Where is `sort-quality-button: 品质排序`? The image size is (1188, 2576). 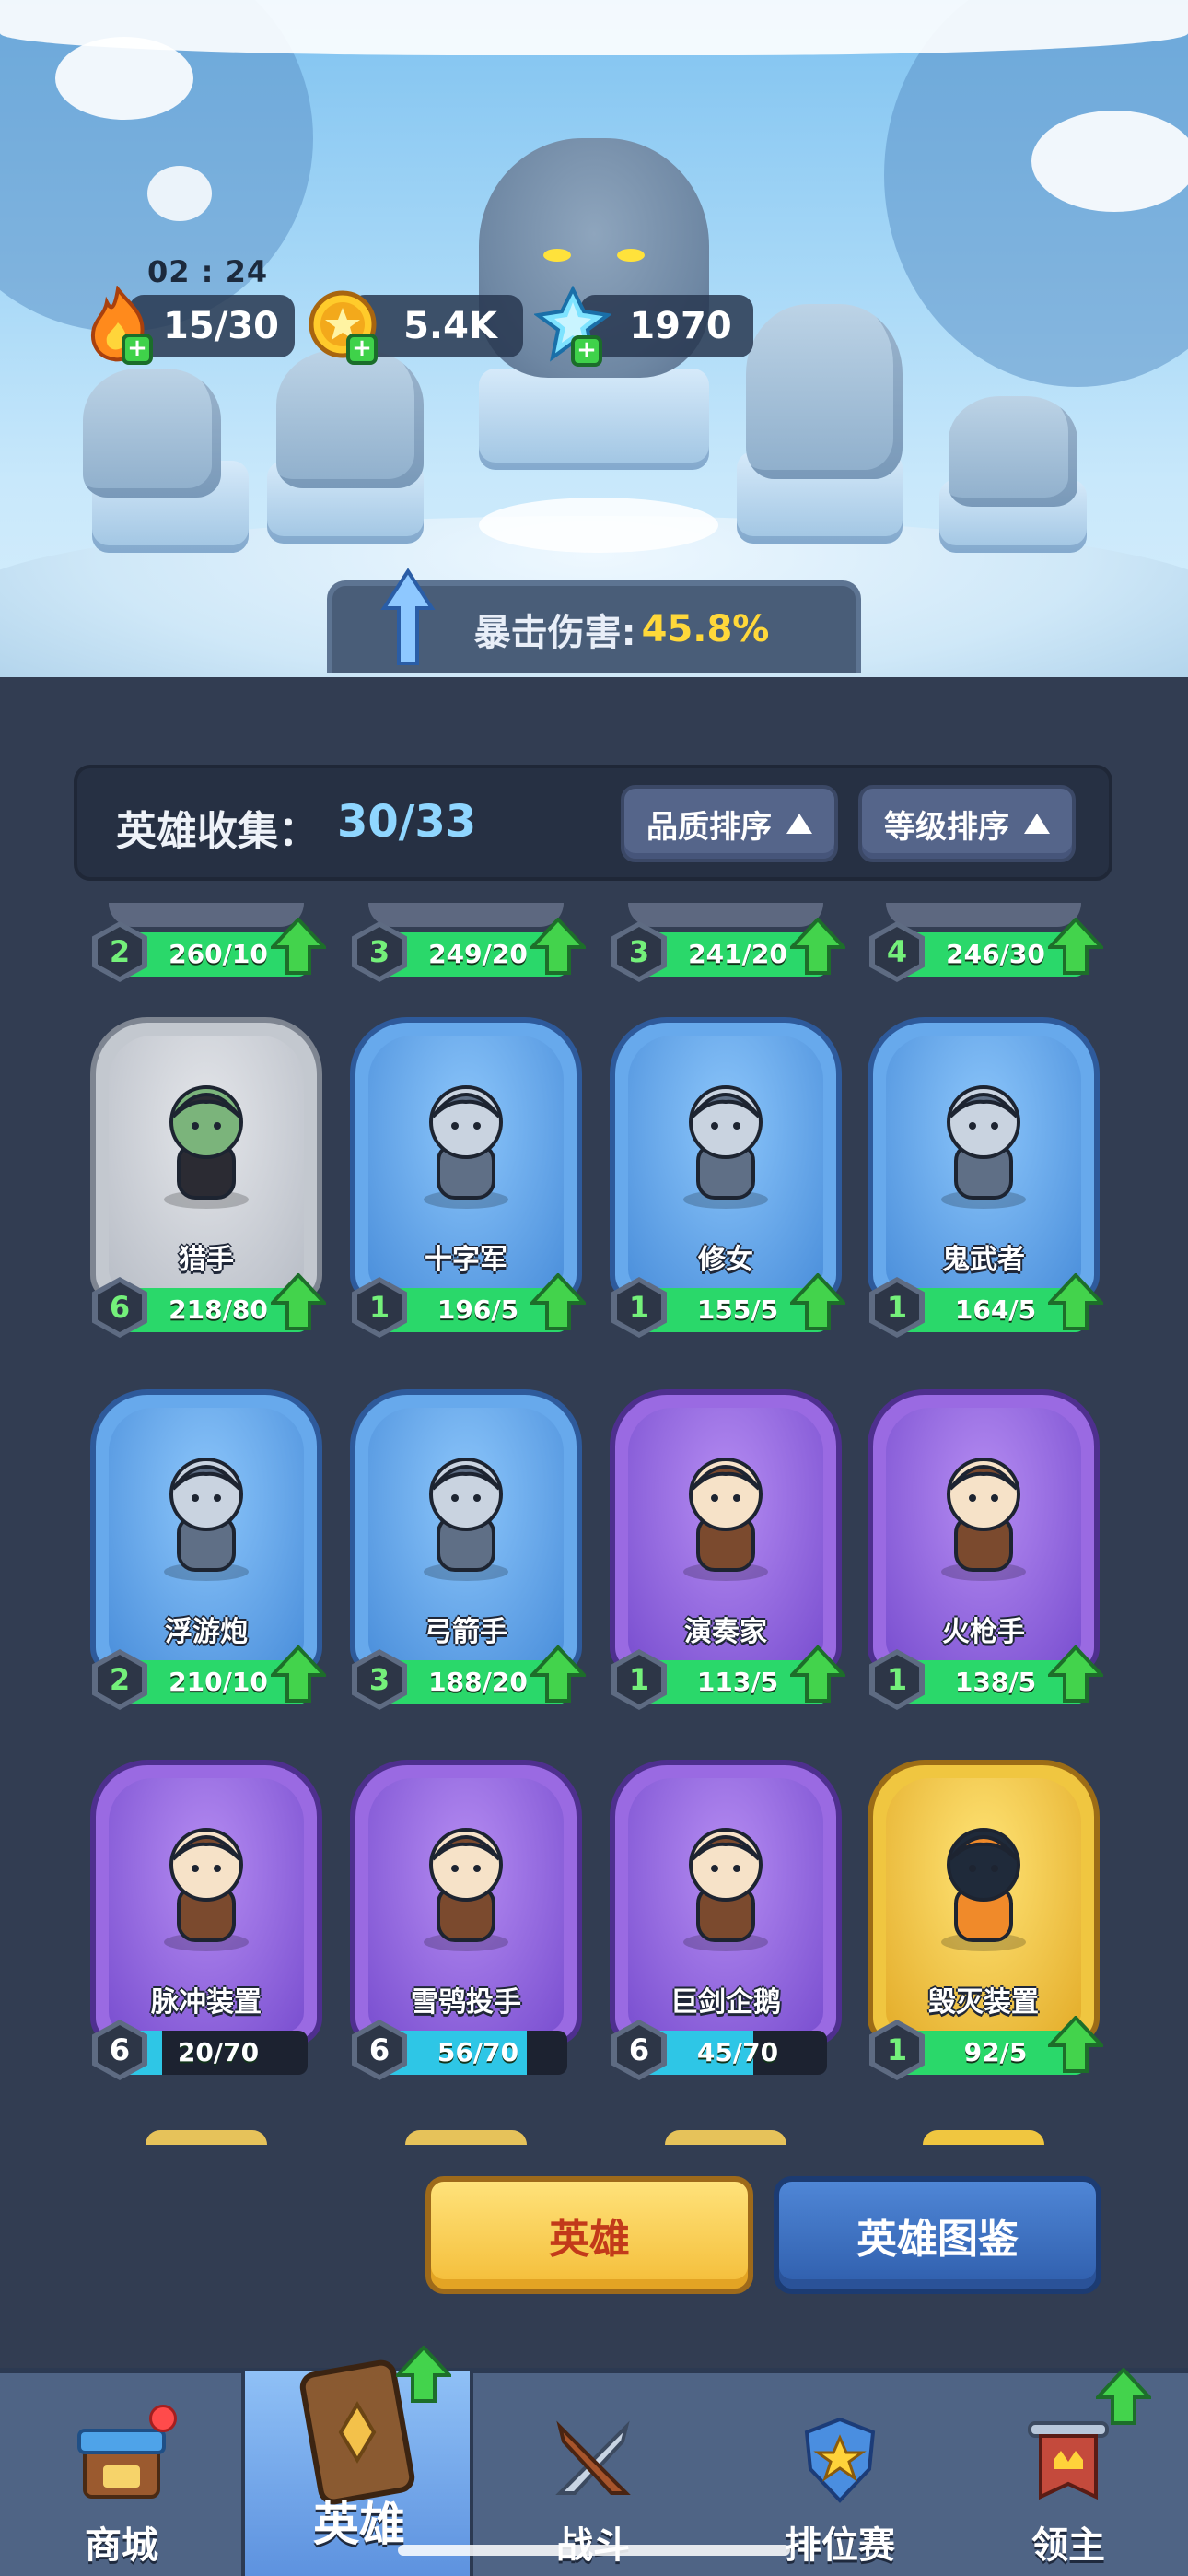
sort-quality-button: 品质排序 is located at coordinates (729, 823).